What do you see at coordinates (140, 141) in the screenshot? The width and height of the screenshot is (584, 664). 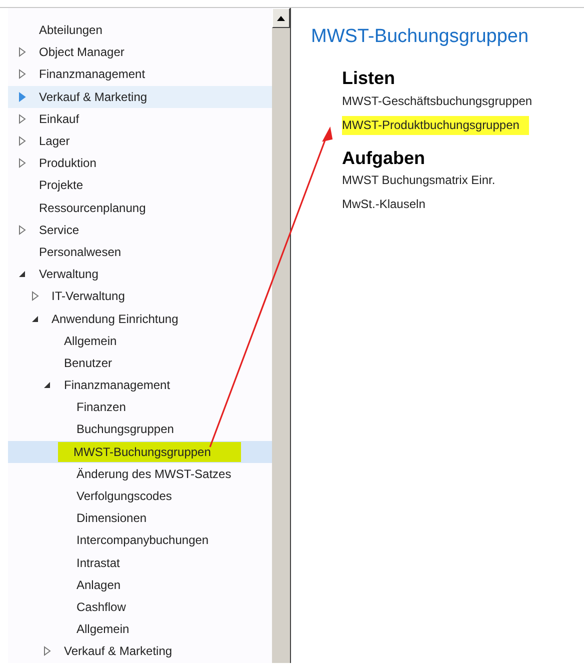 I see `tree-item: Lager` at bounding box center [140, 141].